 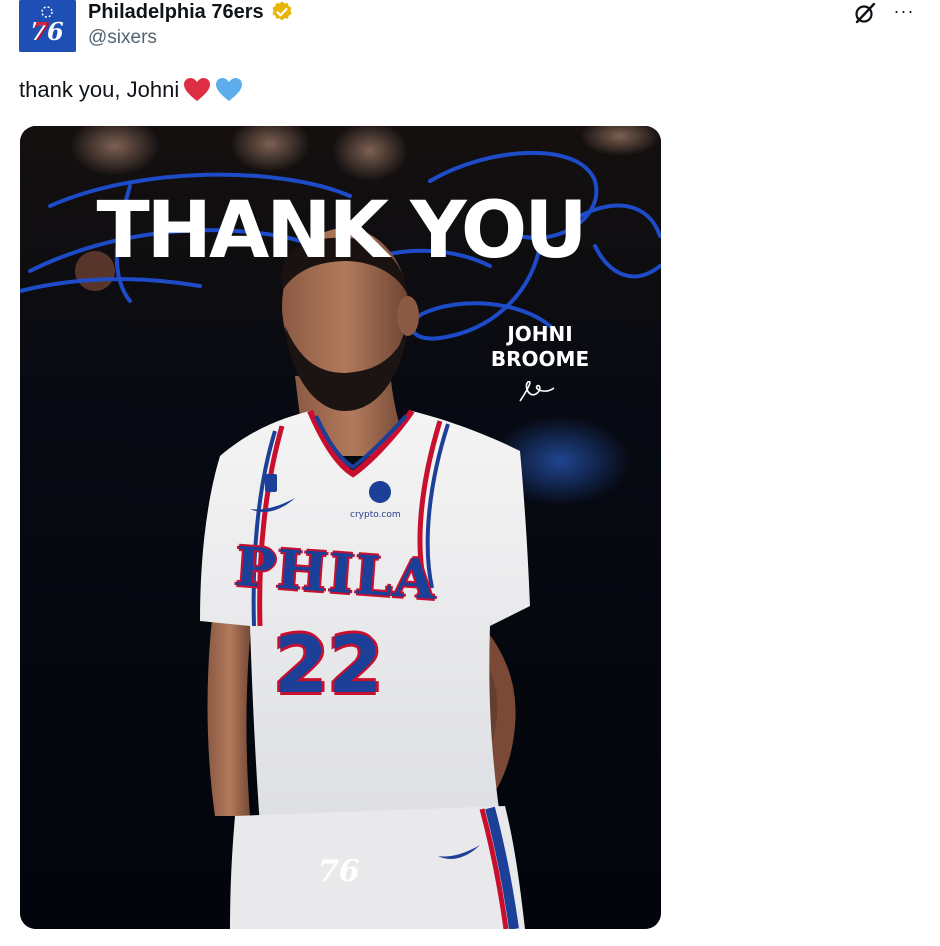 I want to click on player-name: JOHNI BROOME, so click(x=540, y=364).